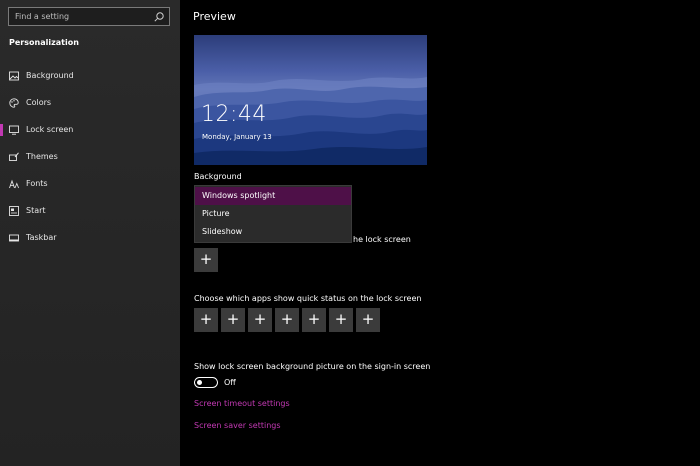 Image resolution: width=700 pixels, height=466 pixels. I want to click on lock-screen-preview: 12:44 Monday, January 13, so click(310, 100).